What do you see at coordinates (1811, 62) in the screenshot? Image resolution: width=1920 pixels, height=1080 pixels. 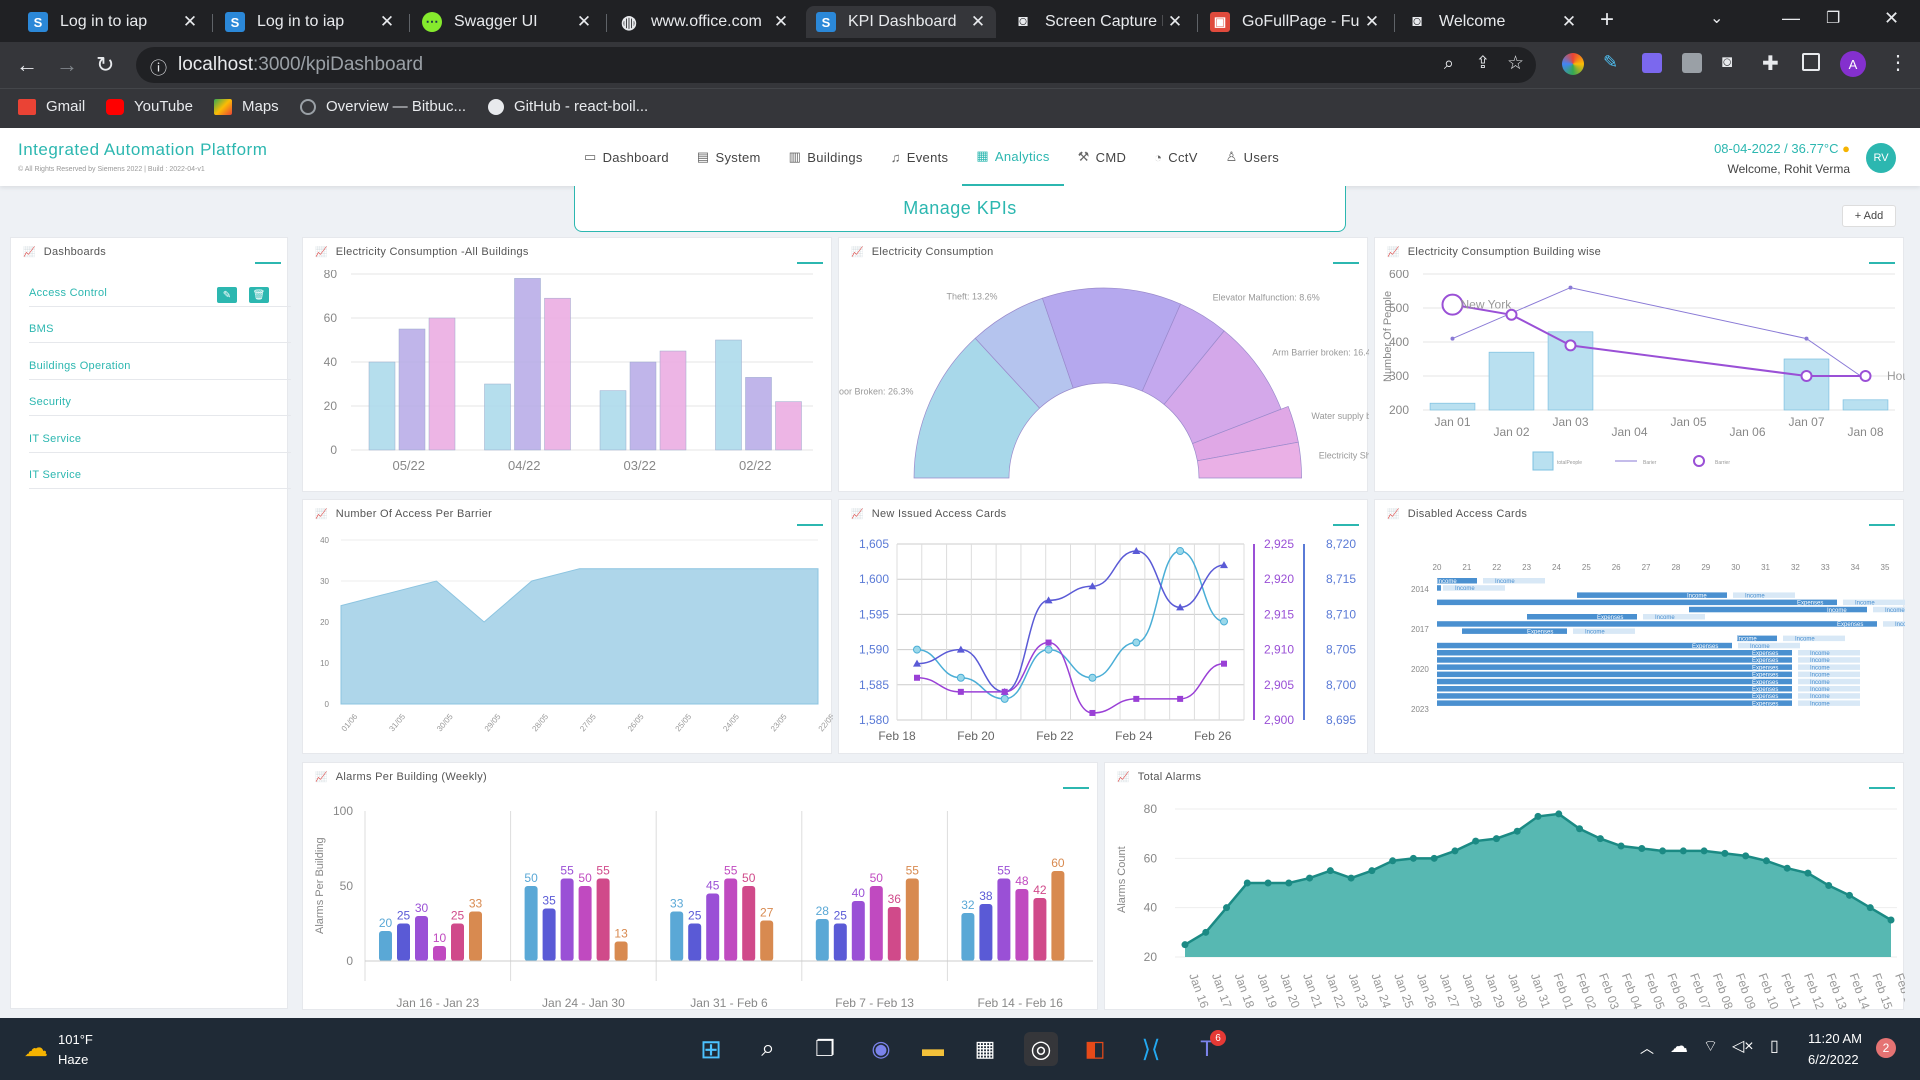 I see `sidepanel-icon` at bounding box center [1811, 62].